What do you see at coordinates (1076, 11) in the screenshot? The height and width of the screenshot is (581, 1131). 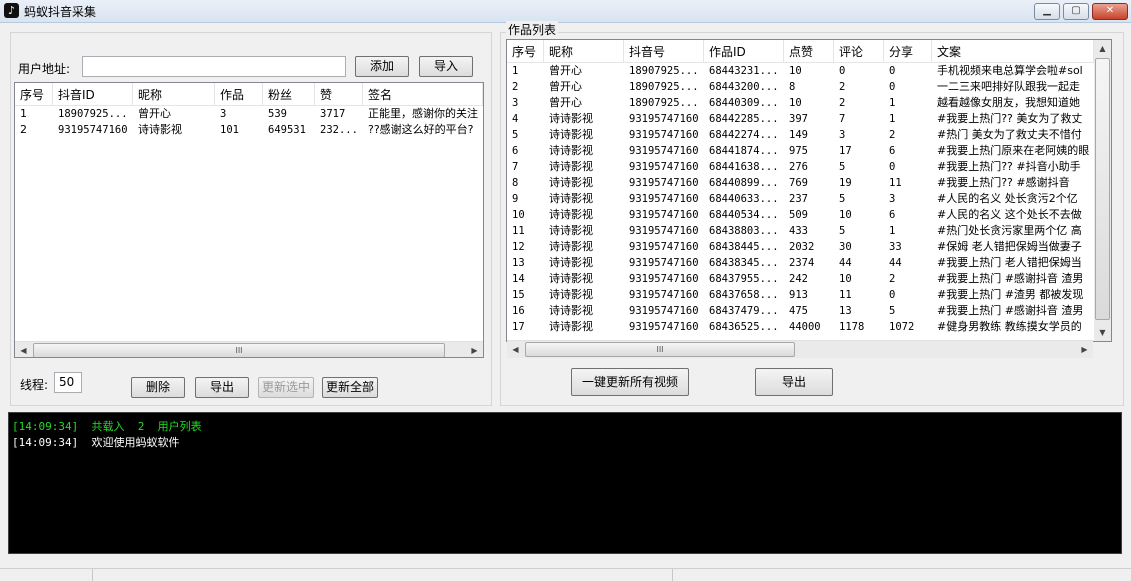 I see `maximize-button: ▢` at bounding box center [1076, 11].